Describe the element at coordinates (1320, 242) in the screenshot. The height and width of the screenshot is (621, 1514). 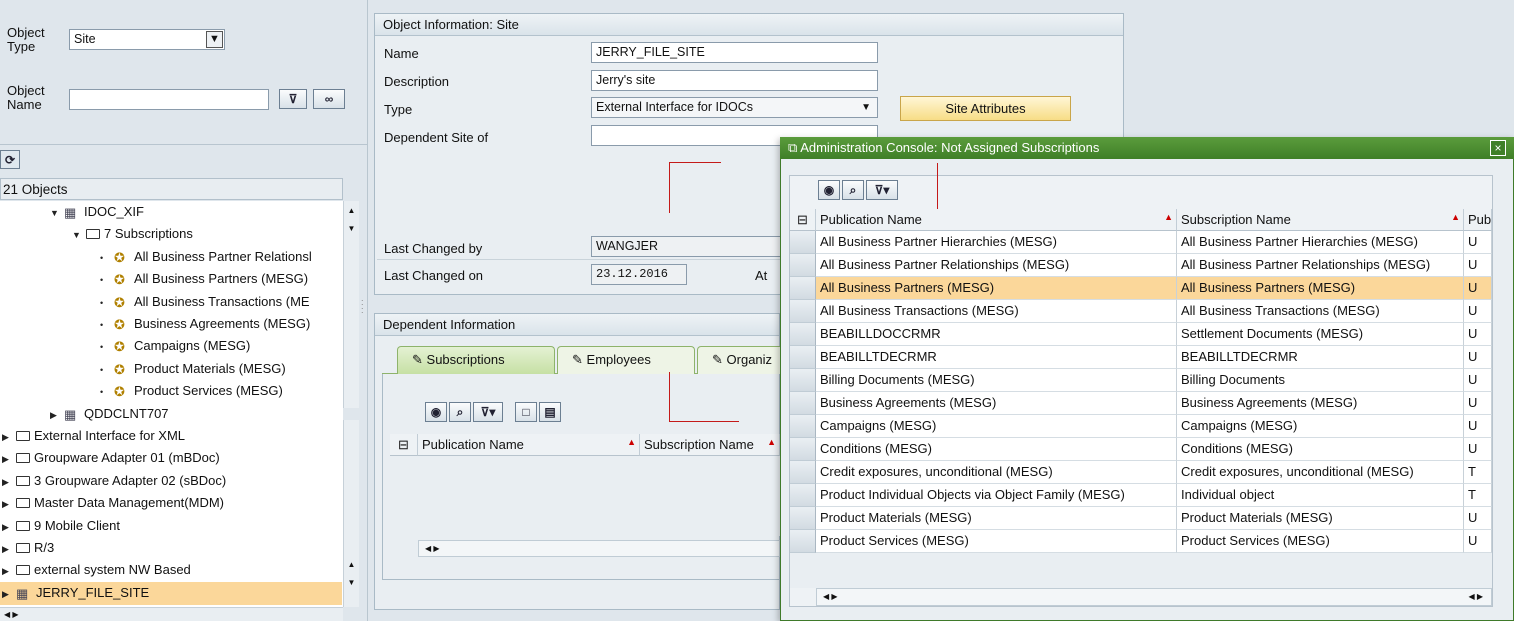
I see `cell-subscription: All Business Partner Hierarchies (MESG)` at that location.